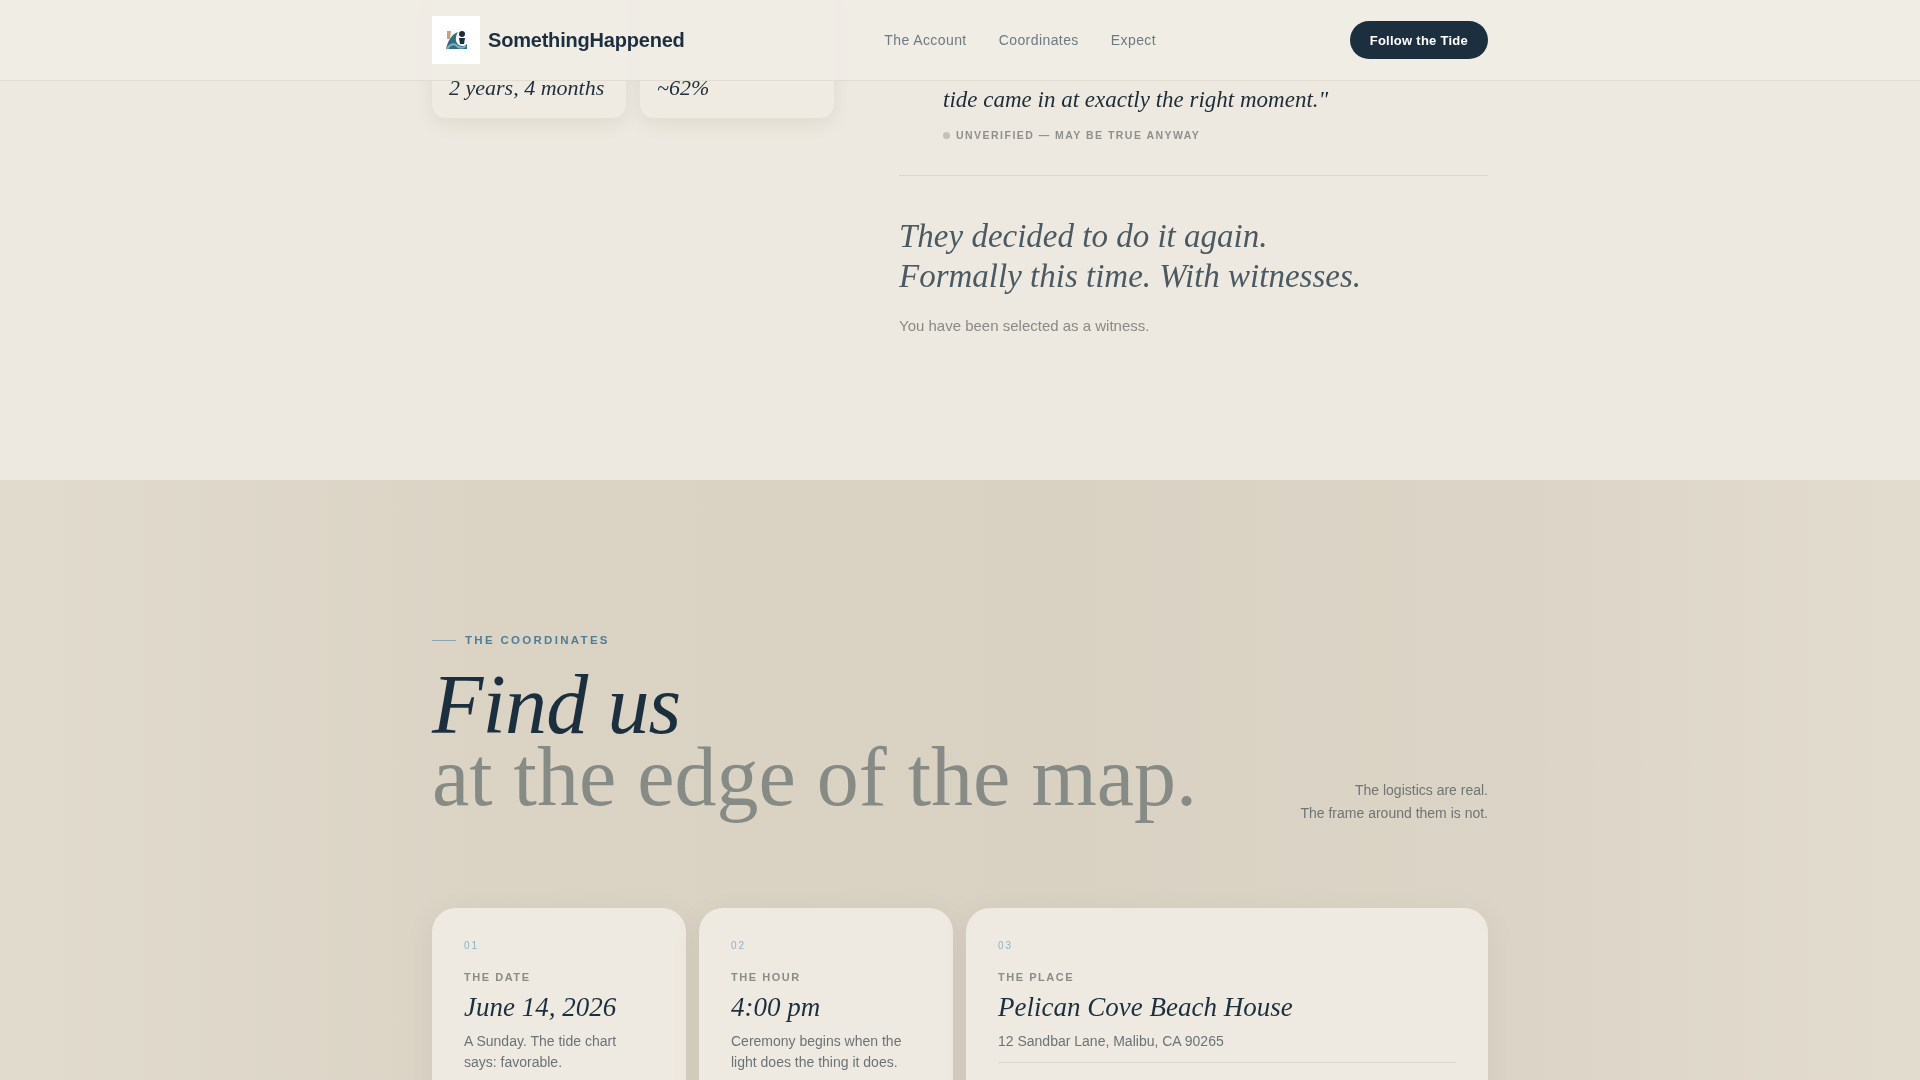 Image resolution: width=1920 pixels, height=1080 pixels. Describe the element at coordinates (527, 88) in the screenshot. I see `stat-value: 2 years, 4 months` at that location.